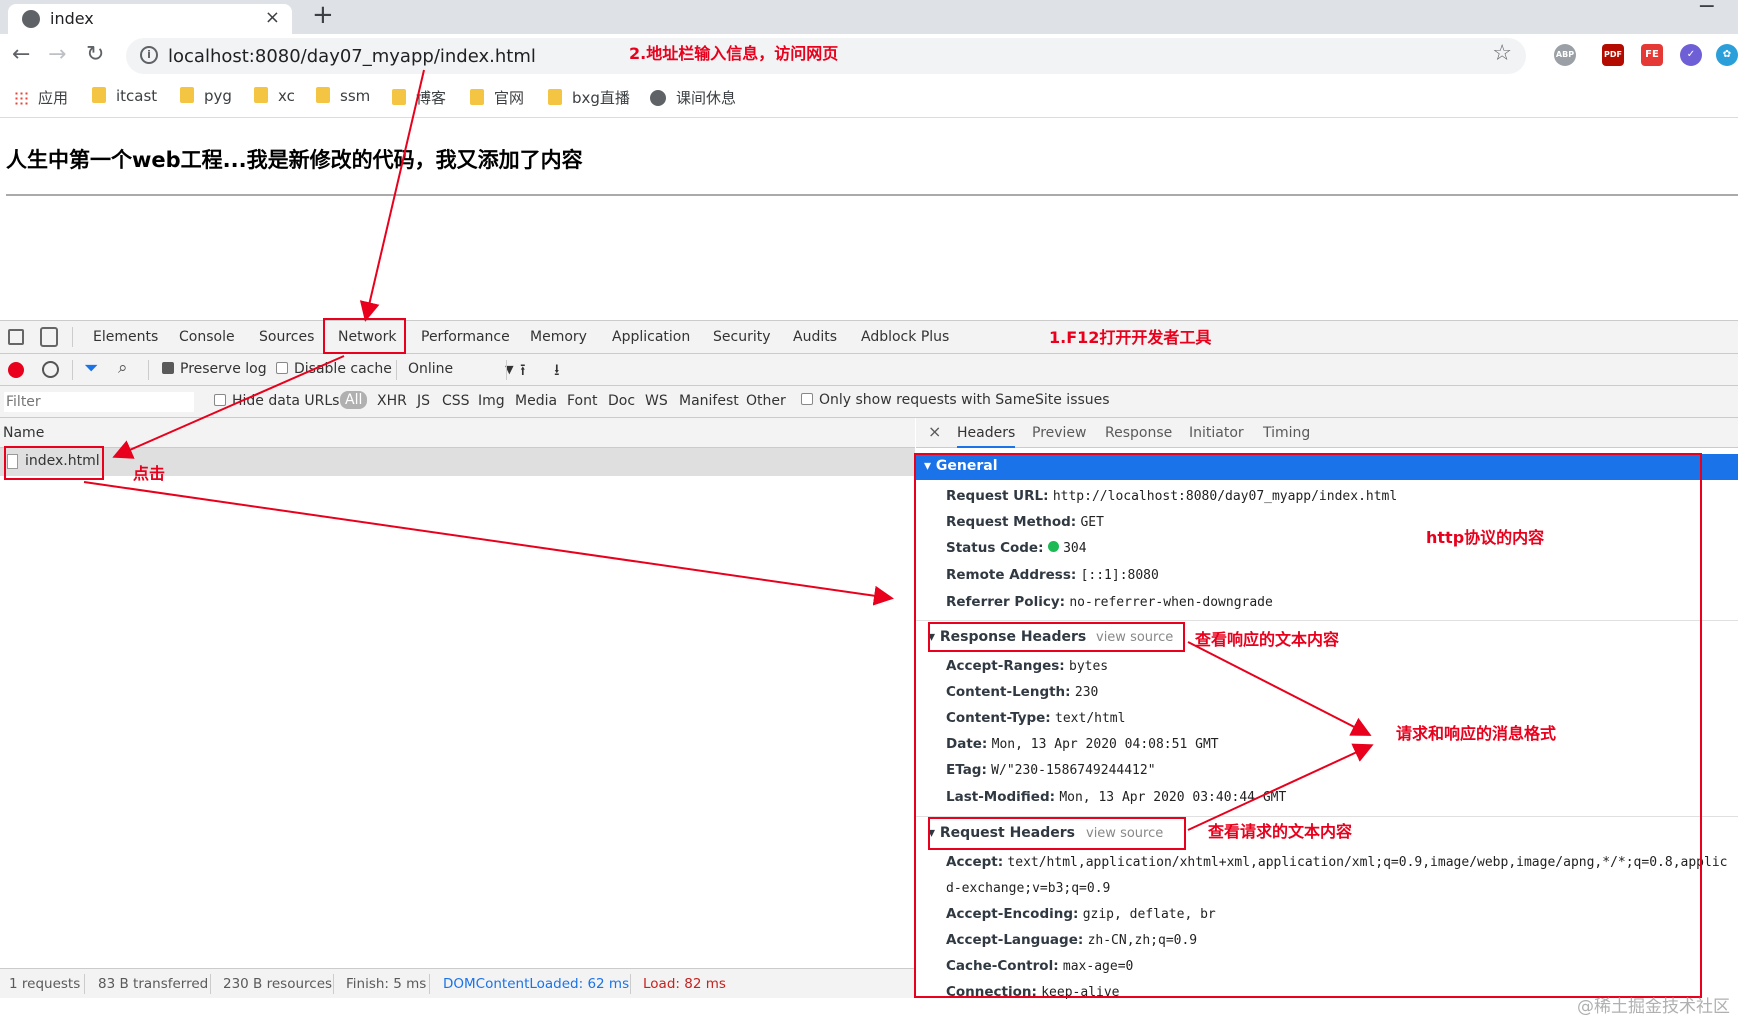  What do you see at coordinates (1279, 688) in the screenshot?
I see `arrow-response-to-format` at bounding box center [1279, 688].